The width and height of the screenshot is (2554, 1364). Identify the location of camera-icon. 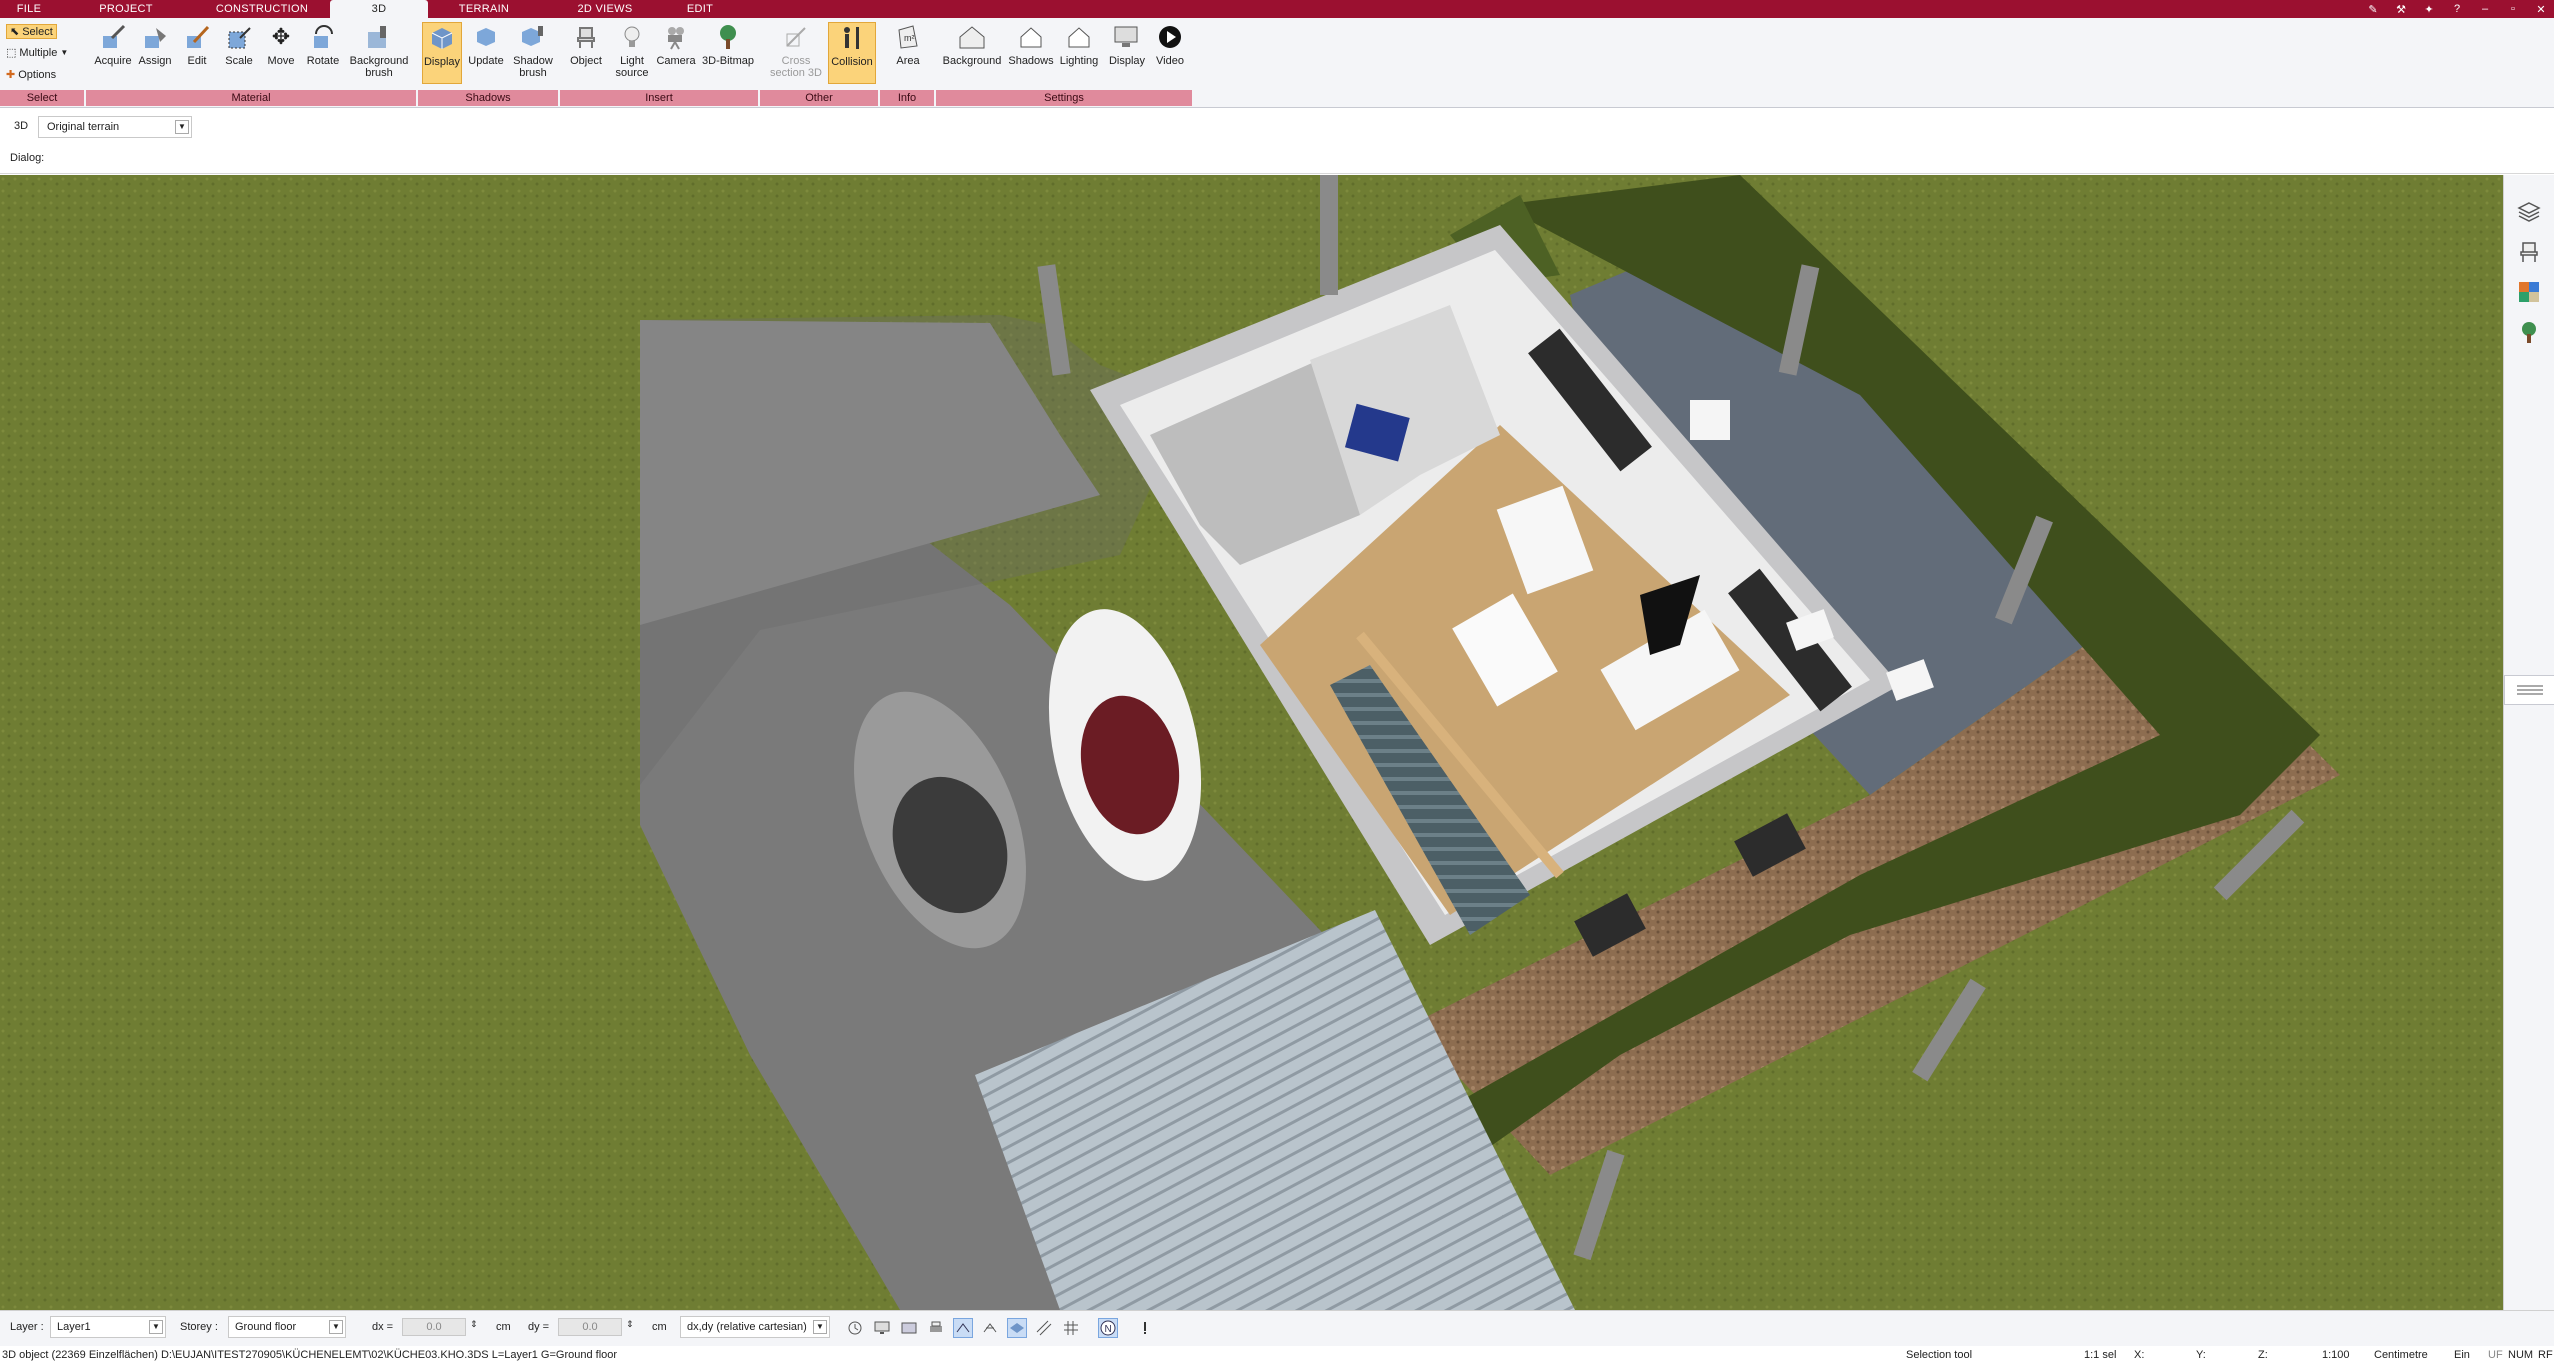
(676, 37).